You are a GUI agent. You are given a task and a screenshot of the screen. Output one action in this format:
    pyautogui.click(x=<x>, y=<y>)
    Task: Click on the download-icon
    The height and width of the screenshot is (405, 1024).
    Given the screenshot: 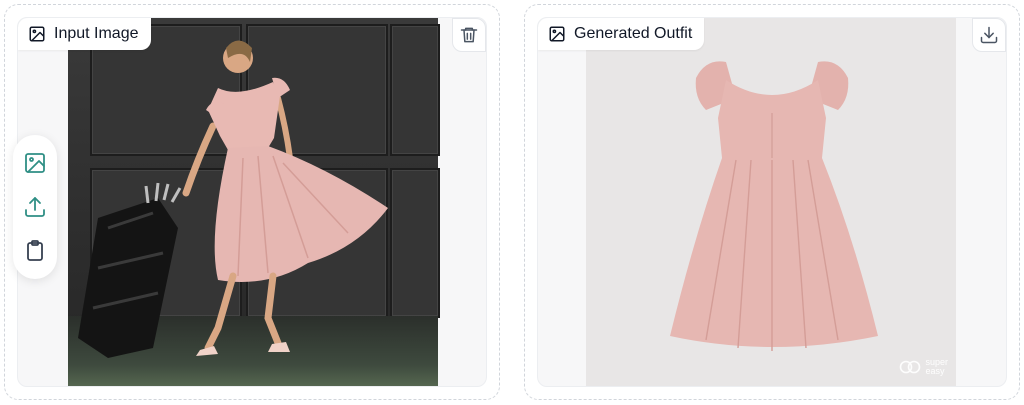 What is the action you would take?
    pyautogui.click(x=989, y=35)
    